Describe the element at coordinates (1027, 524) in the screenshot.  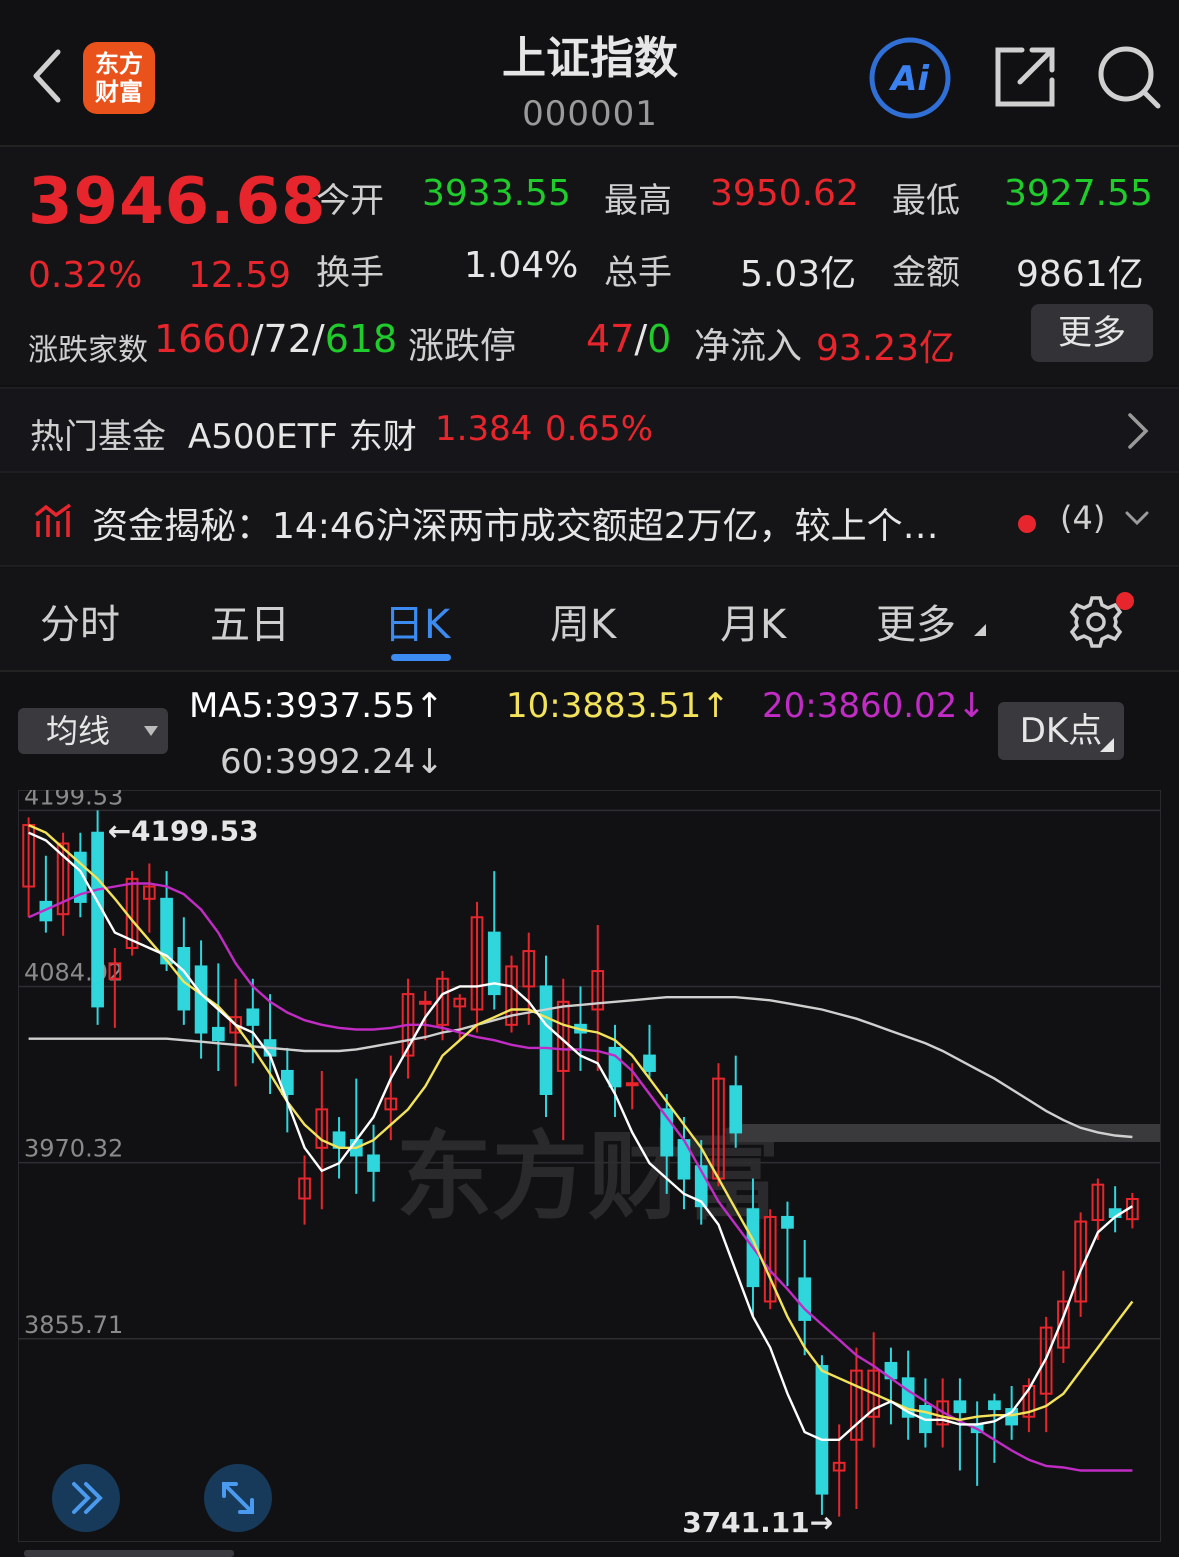
I see `unread-dot` at that location.